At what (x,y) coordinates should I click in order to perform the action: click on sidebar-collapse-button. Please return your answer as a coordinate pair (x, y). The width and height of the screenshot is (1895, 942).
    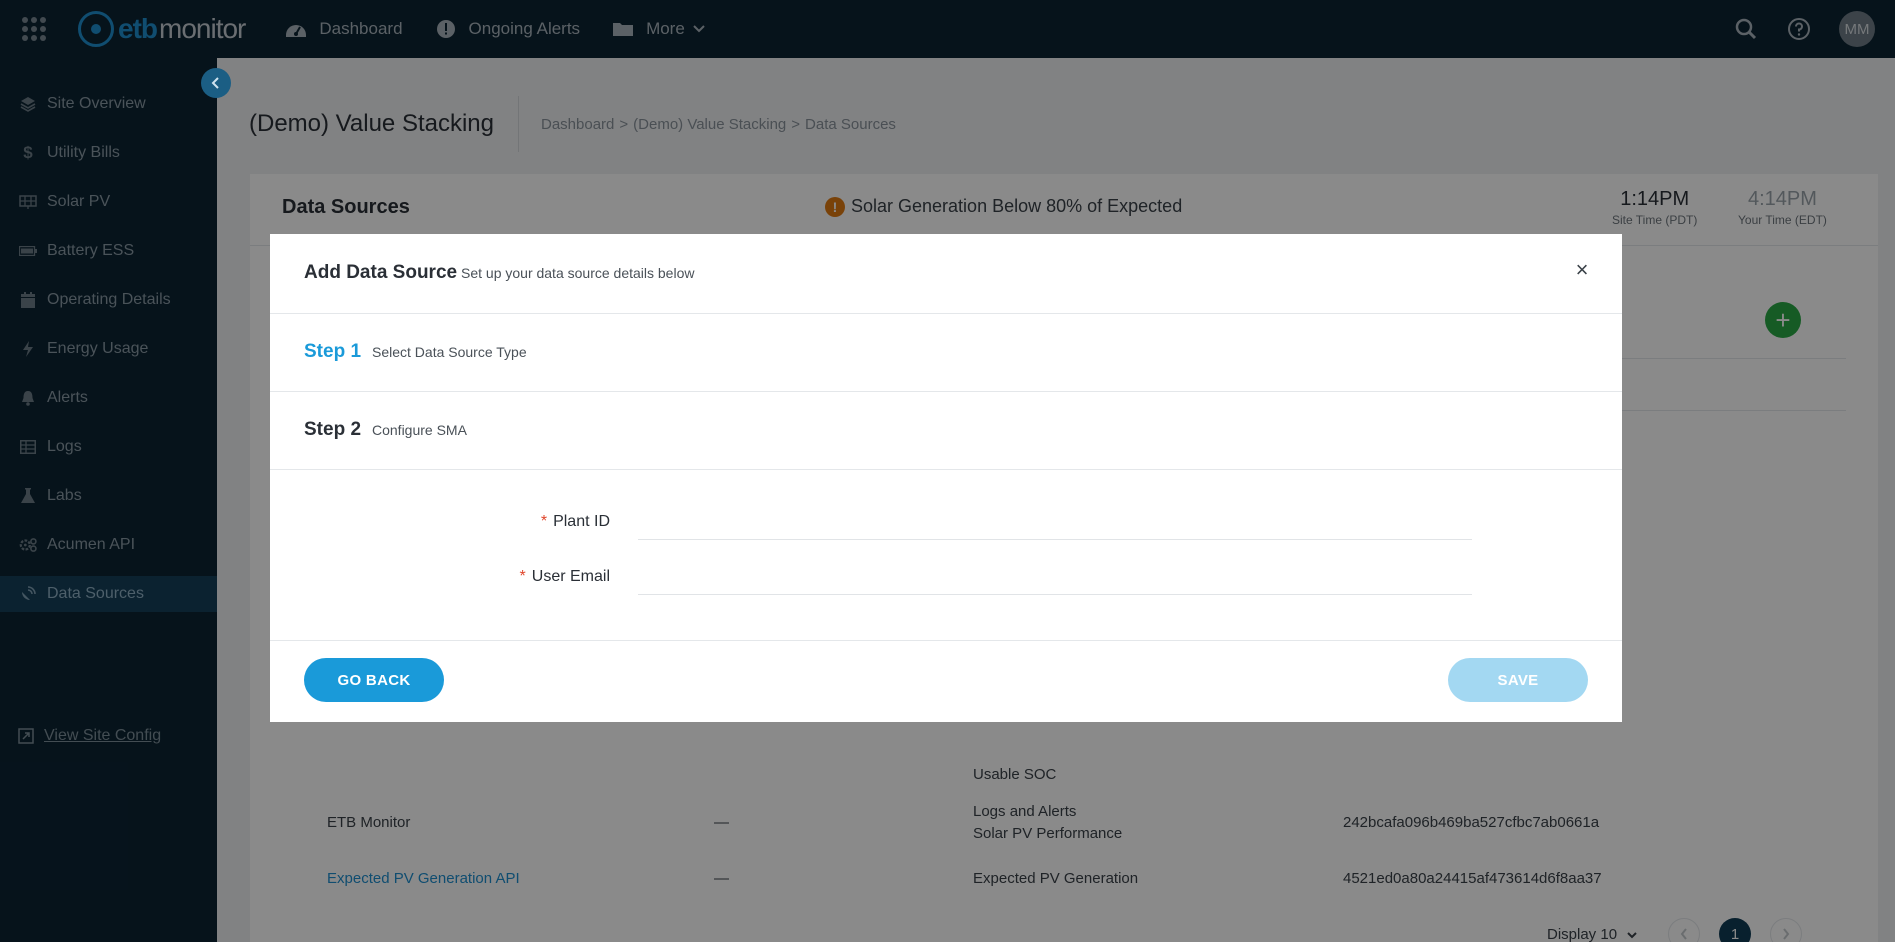
    Looking at the image, I should click on (216, 83).